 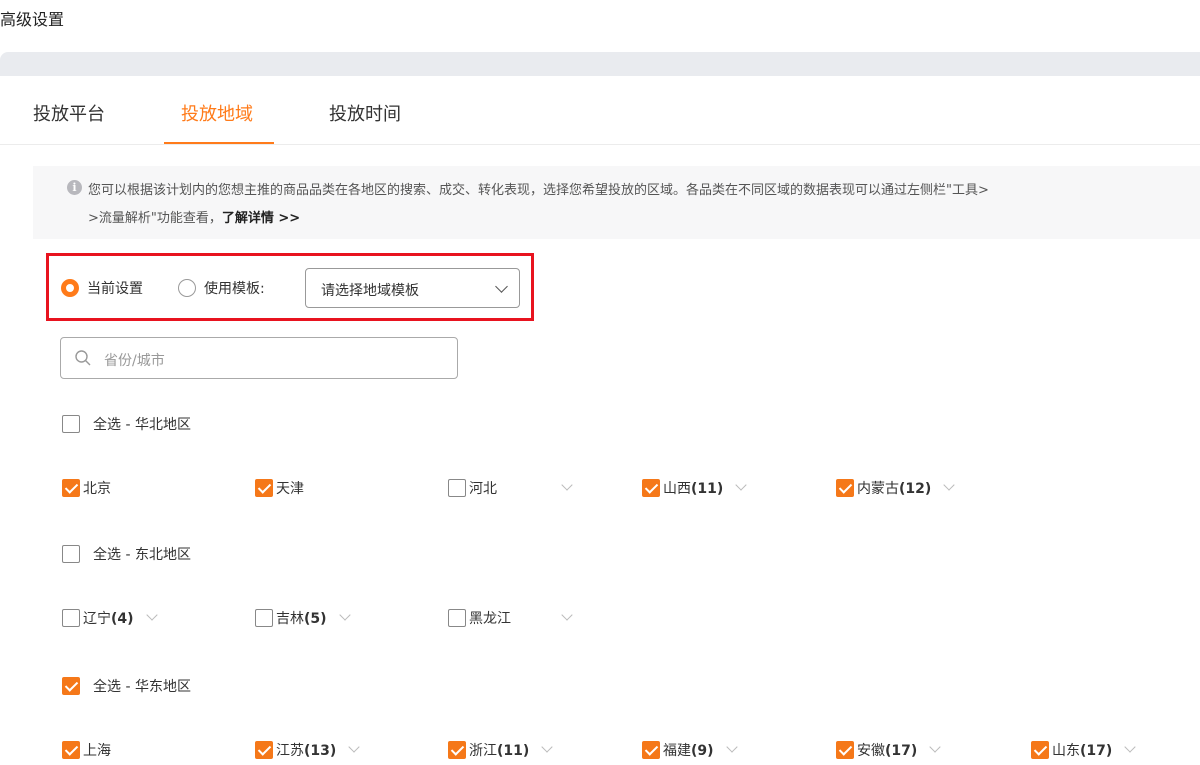 I want to click on province-name: 天津, so click(x=290, y=489).